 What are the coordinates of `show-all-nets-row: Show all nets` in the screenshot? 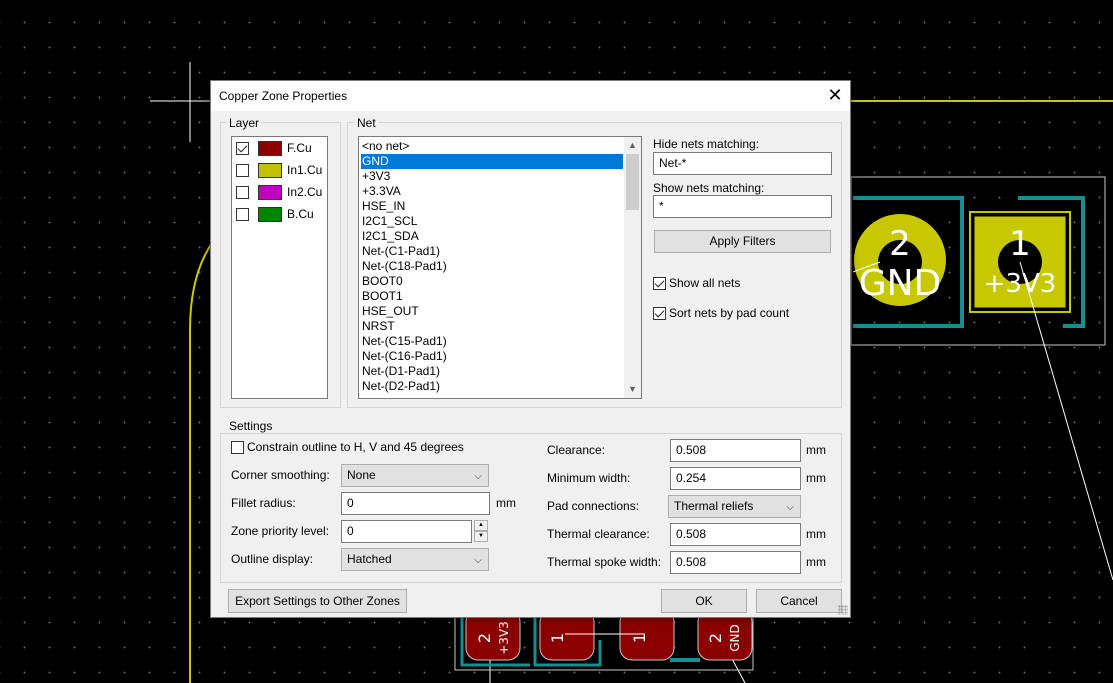 It's located at (696, 283).